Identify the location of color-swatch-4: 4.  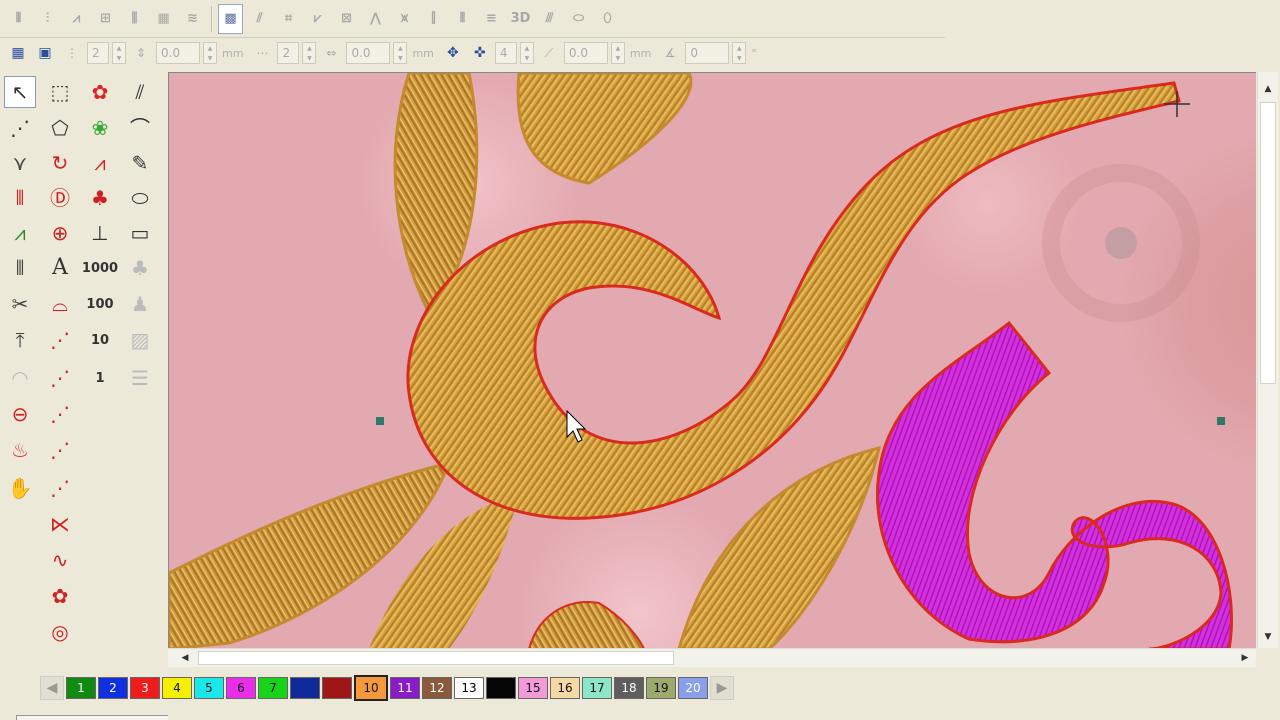
(177, 688).